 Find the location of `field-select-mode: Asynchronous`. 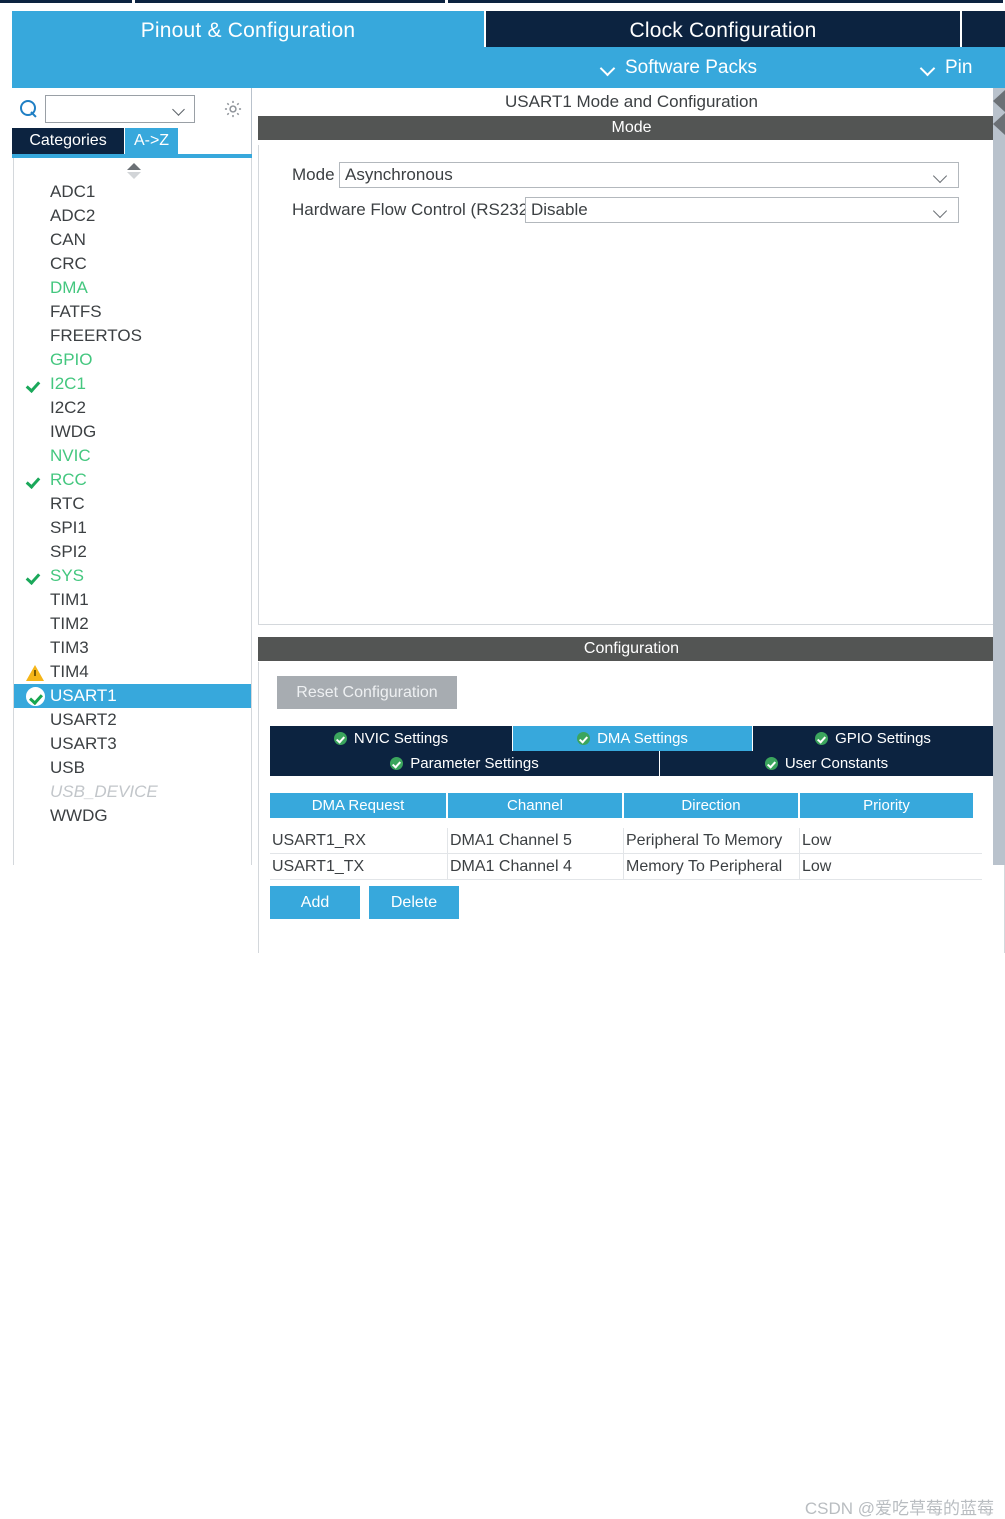

field-select-mode: Asynchronous is located at coordinates (649, 175).